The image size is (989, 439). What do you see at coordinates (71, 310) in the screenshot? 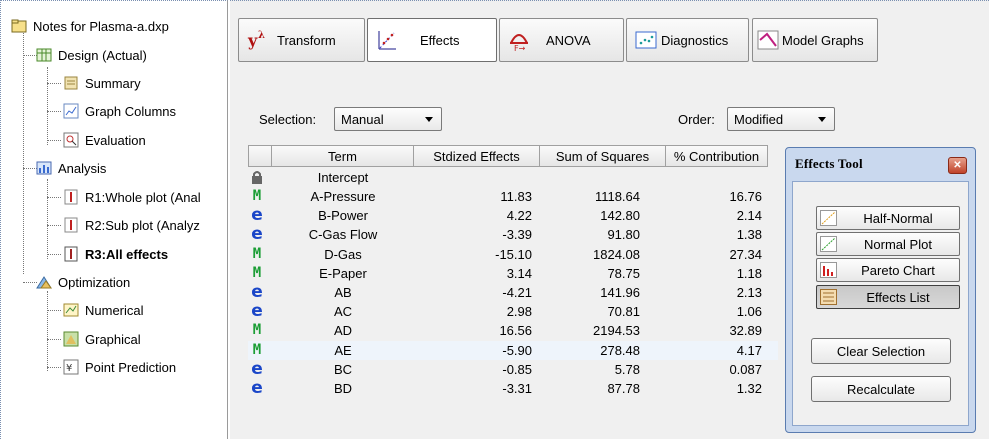
I see `numerical-icon` at bounding box center [71, 310].